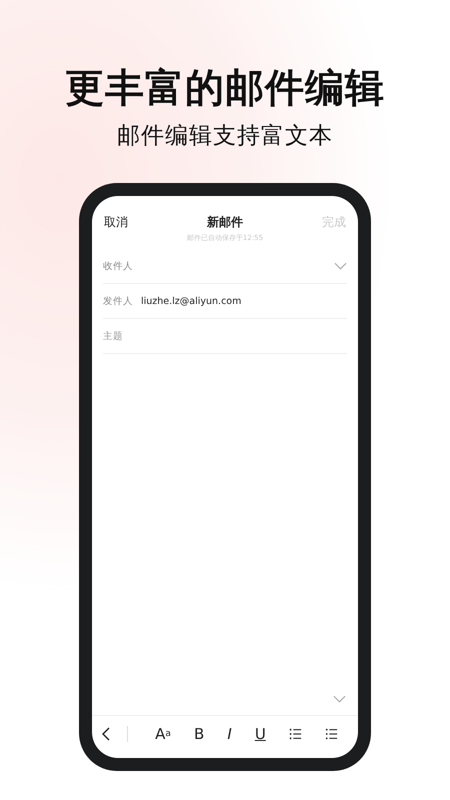  I want to click on field-label: 发件人, so click(118, 301).